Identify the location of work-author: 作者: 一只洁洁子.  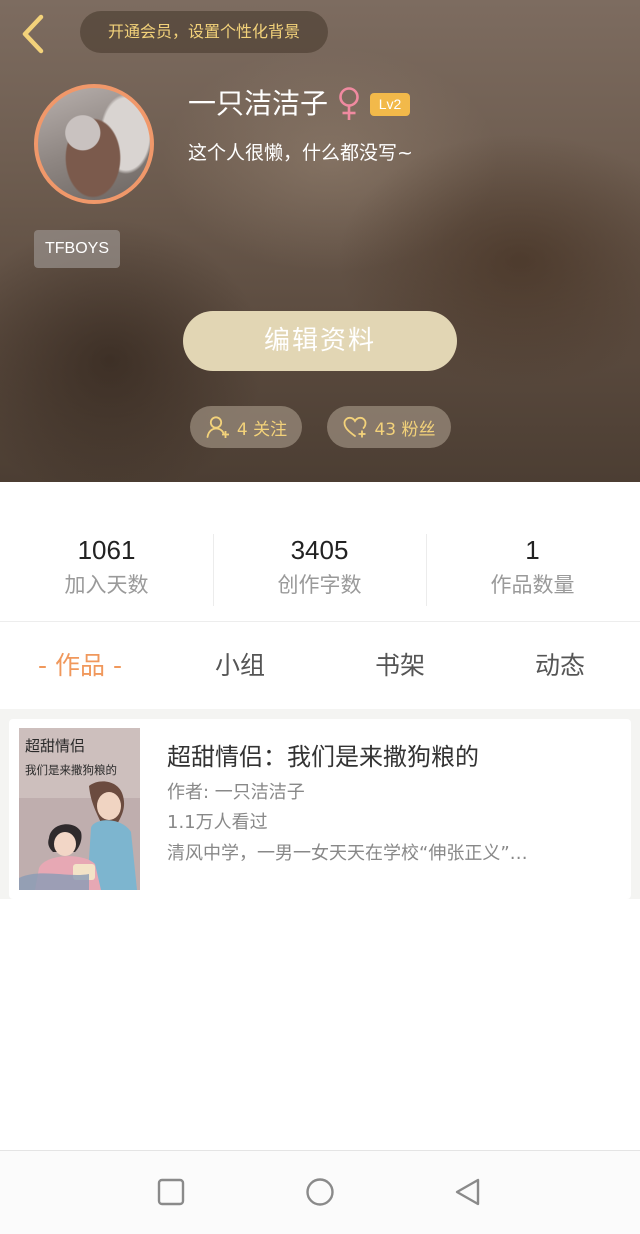
(236, 792).